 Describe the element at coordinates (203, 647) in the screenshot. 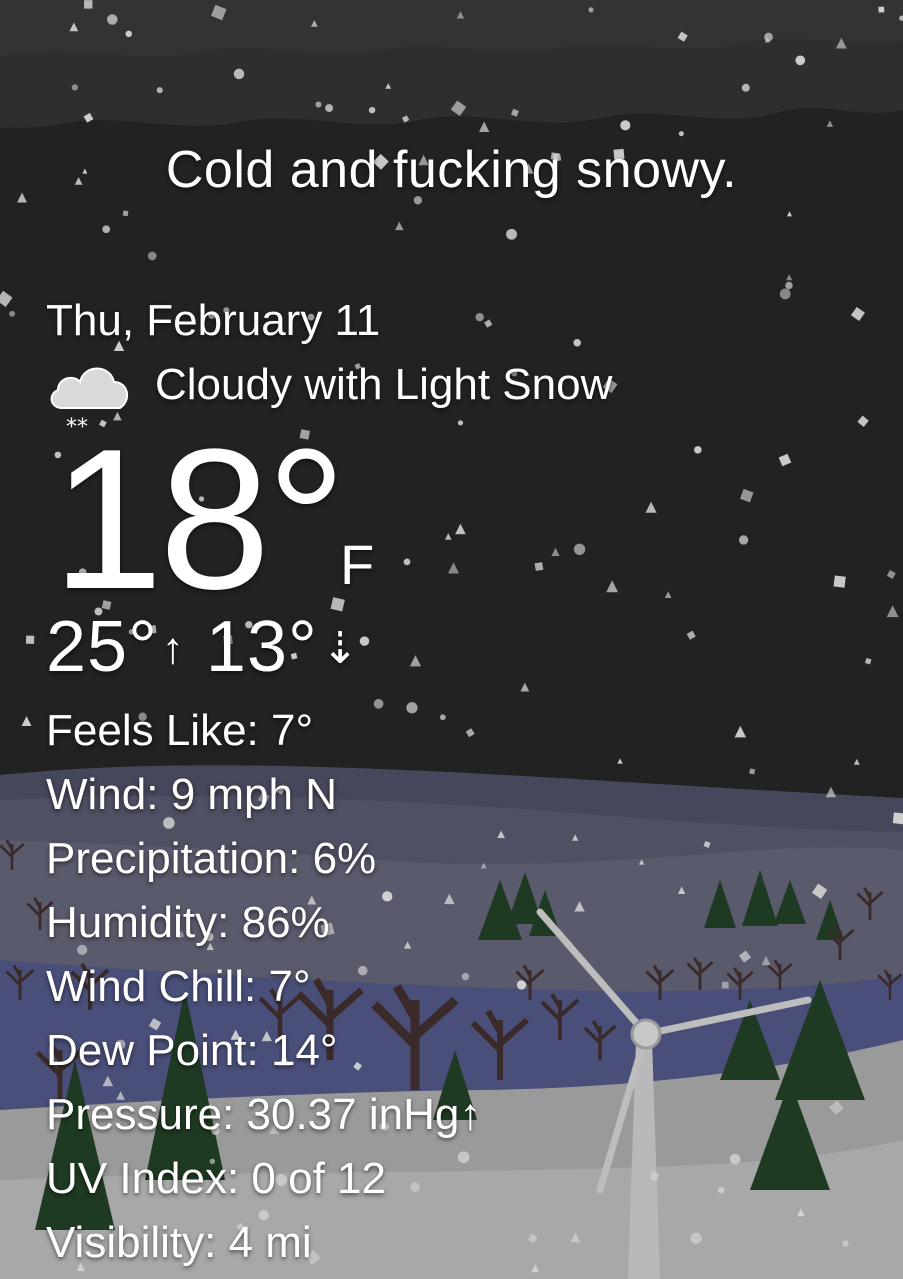

I see `high-low-temperatures: 25°↑ 13°⇣` at that location.